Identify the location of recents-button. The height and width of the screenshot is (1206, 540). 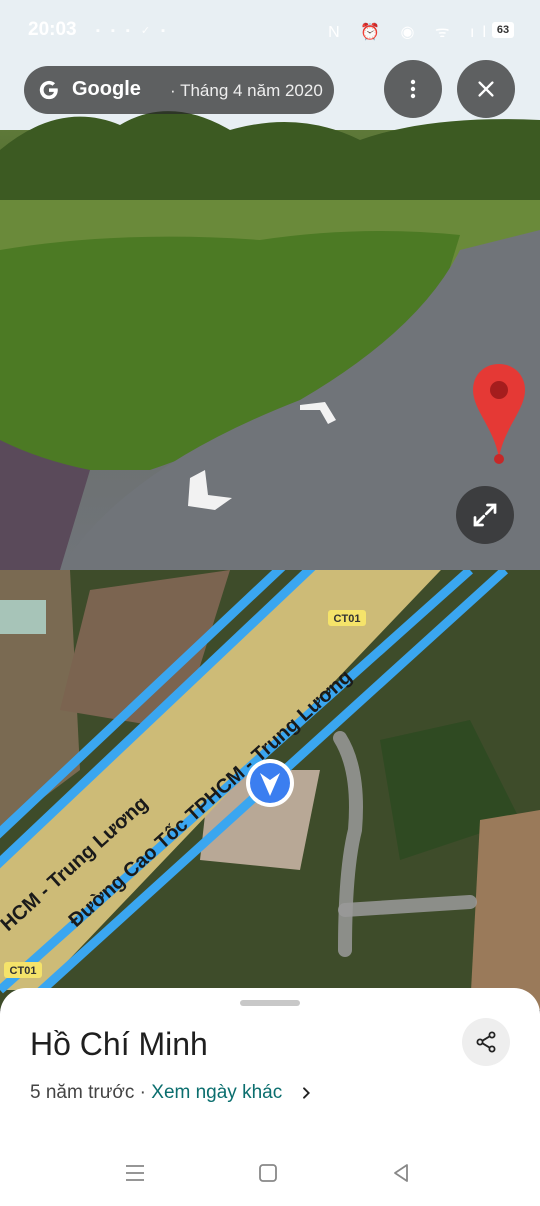
(135, 1173).